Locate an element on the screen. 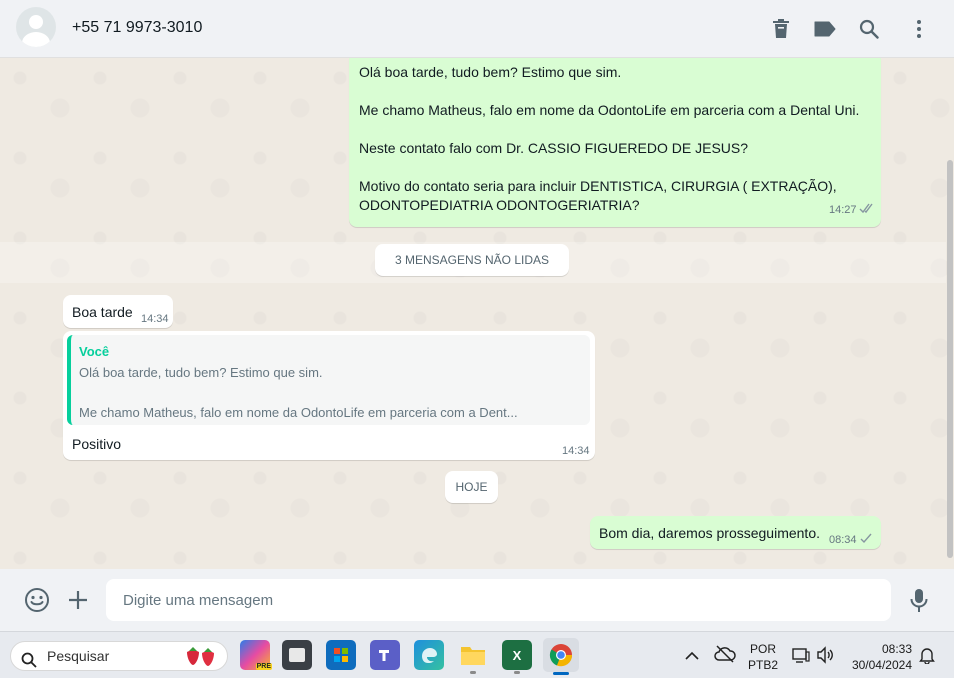 This screenshot has height=678, width=954. teams-icon is located at coordinates (385, 655).